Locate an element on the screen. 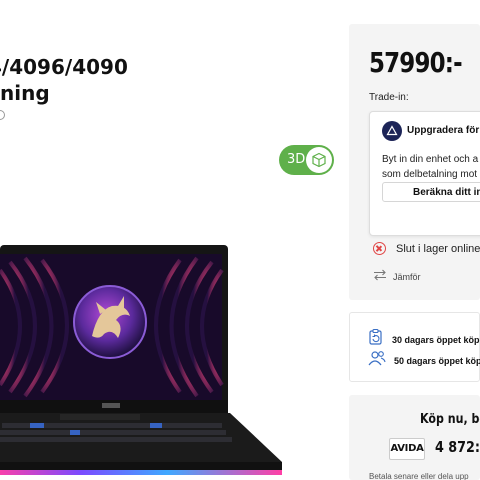 This screenshot has width=480, height=480. tradein-title: Uppgradera för m is located at coordinates (443, 130).